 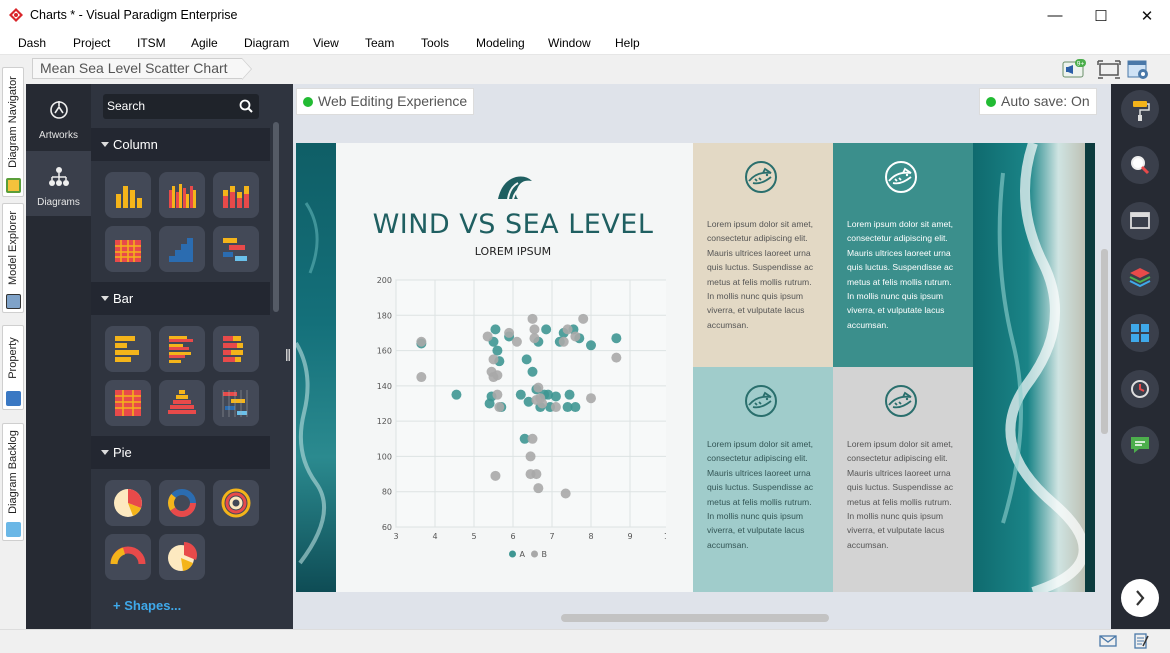 What do you see at coordinates (181, 106) in the screenshot?
I see `palette-search-input: Search` at bounding box center [181, 106].